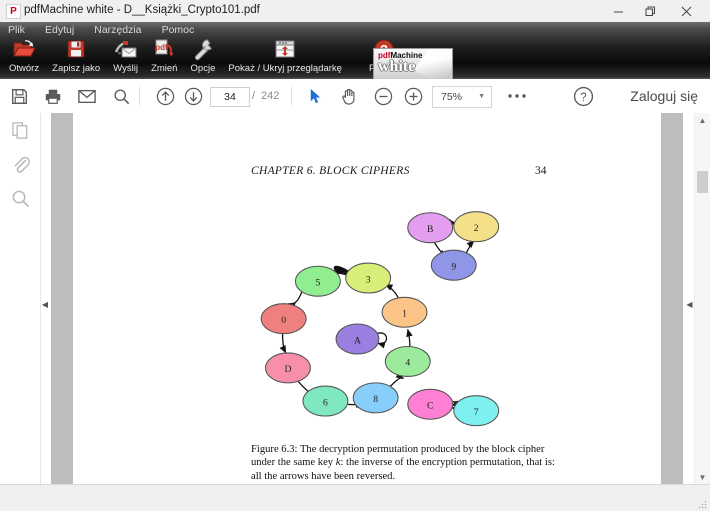  I want to click on paperclip-icon, so click(20, 164).